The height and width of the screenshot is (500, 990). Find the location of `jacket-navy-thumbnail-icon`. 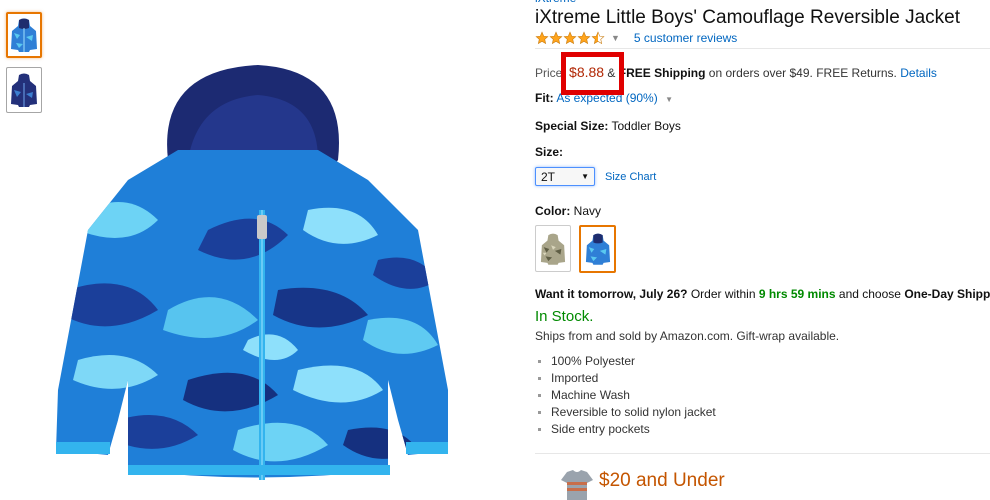

jacket-navy-thumbnail-icon is located at coordinates (24, 90).